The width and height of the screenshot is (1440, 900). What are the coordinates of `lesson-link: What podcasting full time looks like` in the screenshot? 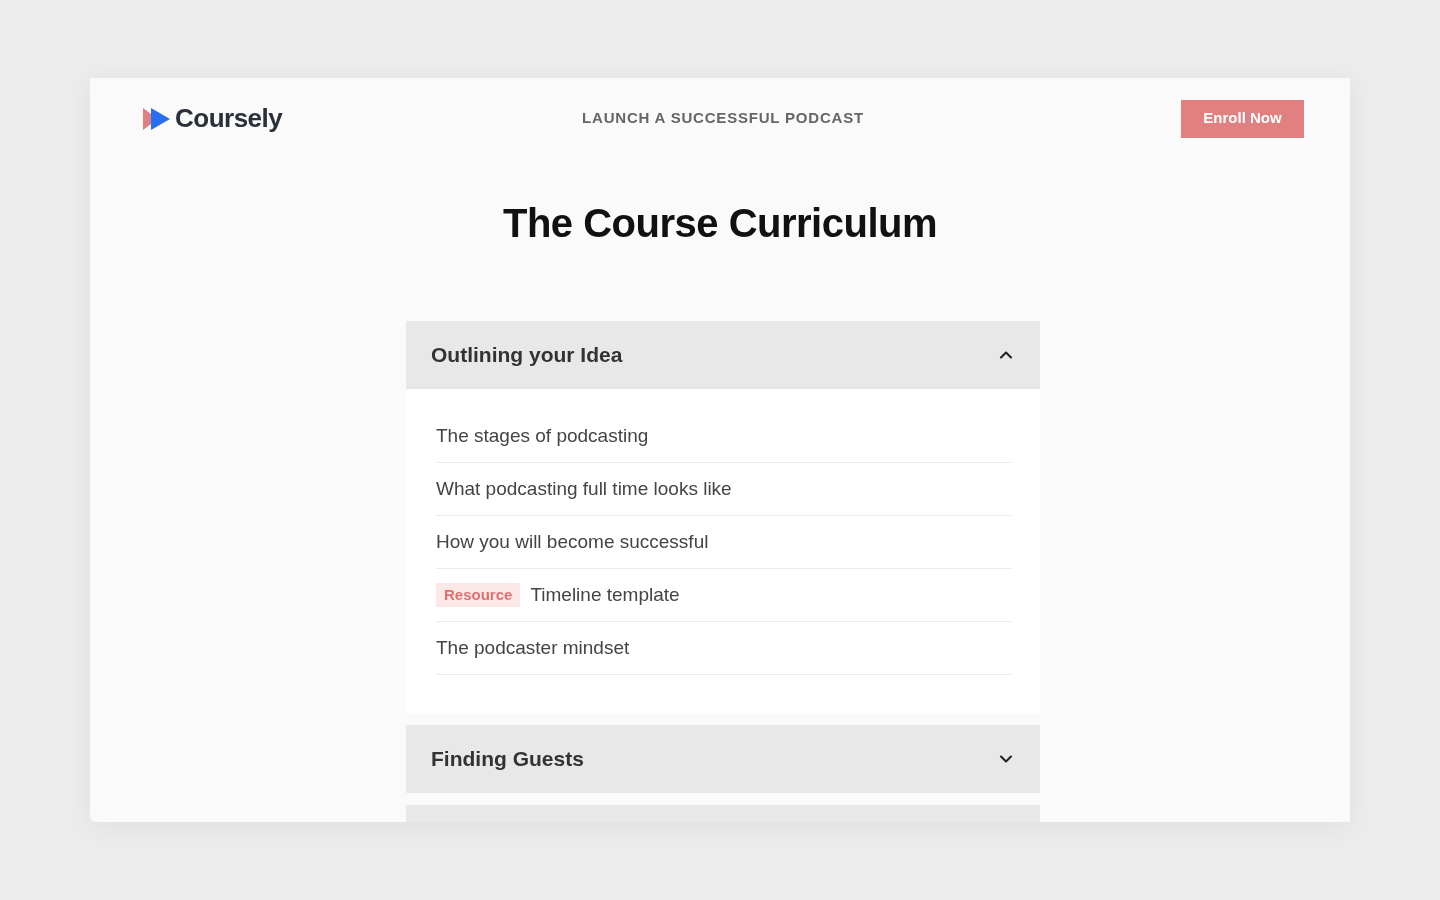 It's located at (584, 489).